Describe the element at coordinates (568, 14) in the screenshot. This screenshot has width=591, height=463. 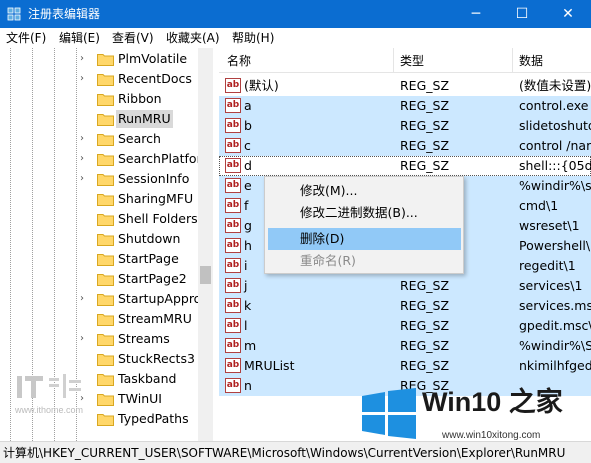
I see `close-button: ✕` at that location.